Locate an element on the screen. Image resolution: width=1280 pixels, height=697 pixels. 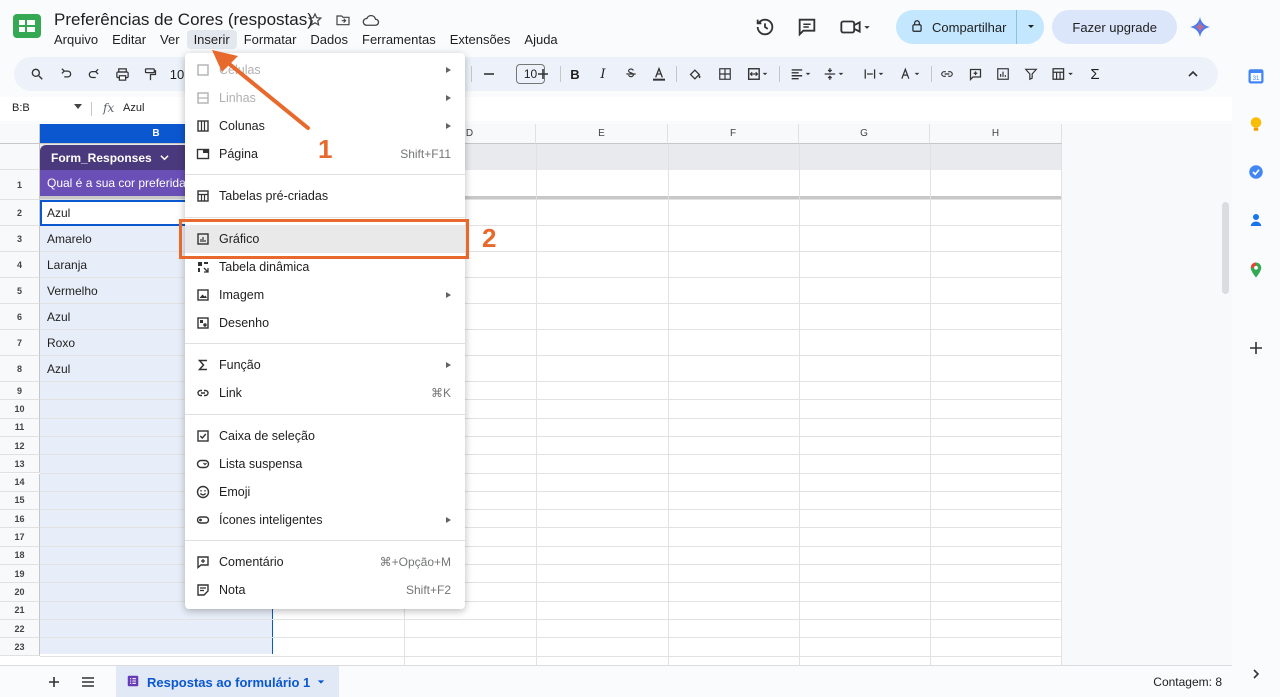
table-name-chip: Form_Responses is located at coordinates (115, 157).